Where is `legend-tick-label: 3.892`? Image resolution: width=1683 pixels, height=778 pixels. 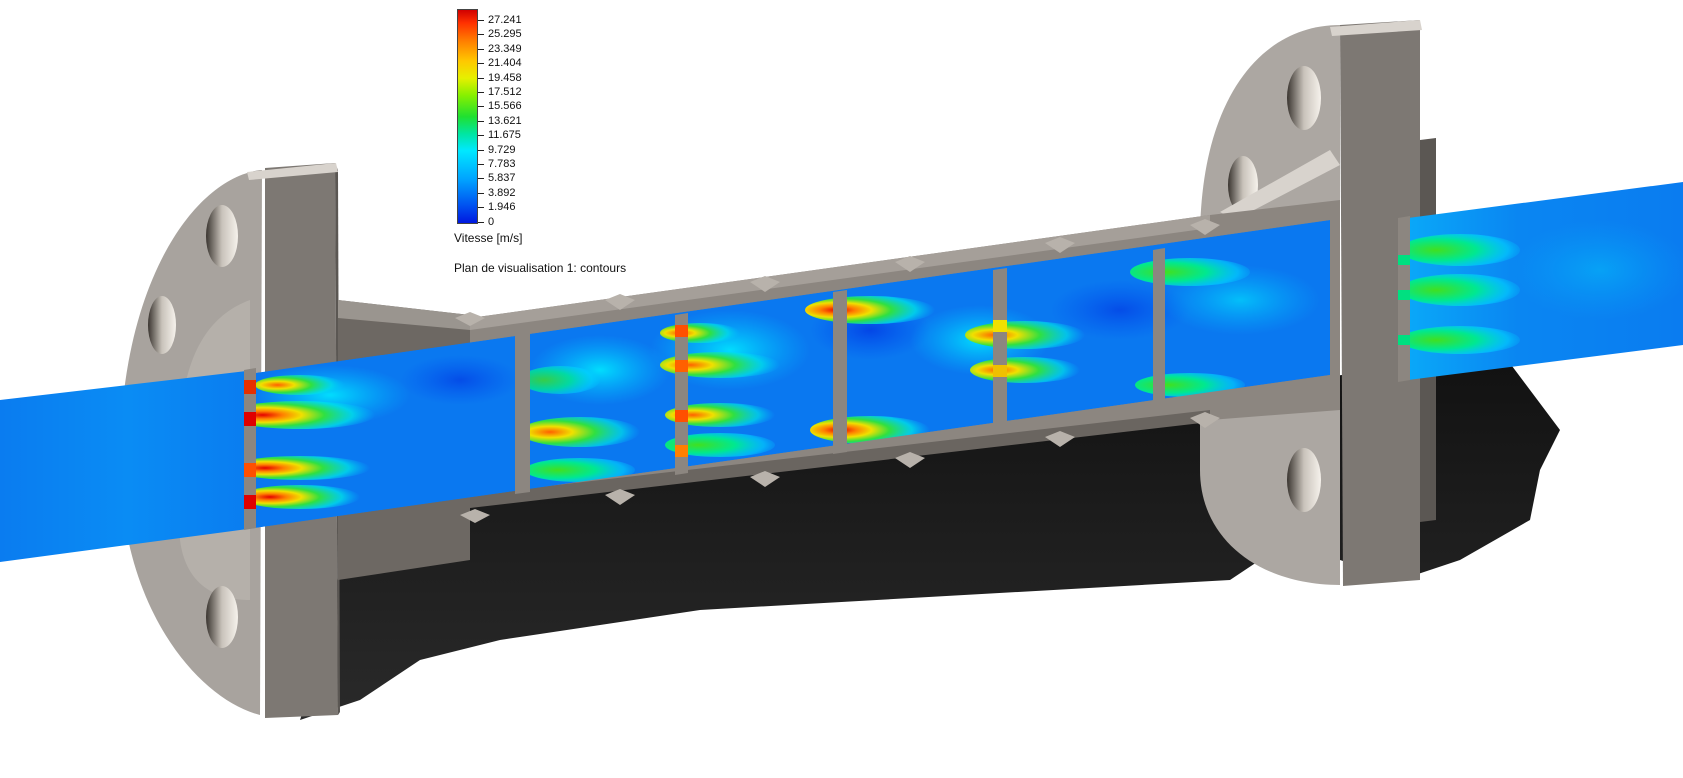 legend-tick-label: 3.892 is located at coordinates (502, 192).